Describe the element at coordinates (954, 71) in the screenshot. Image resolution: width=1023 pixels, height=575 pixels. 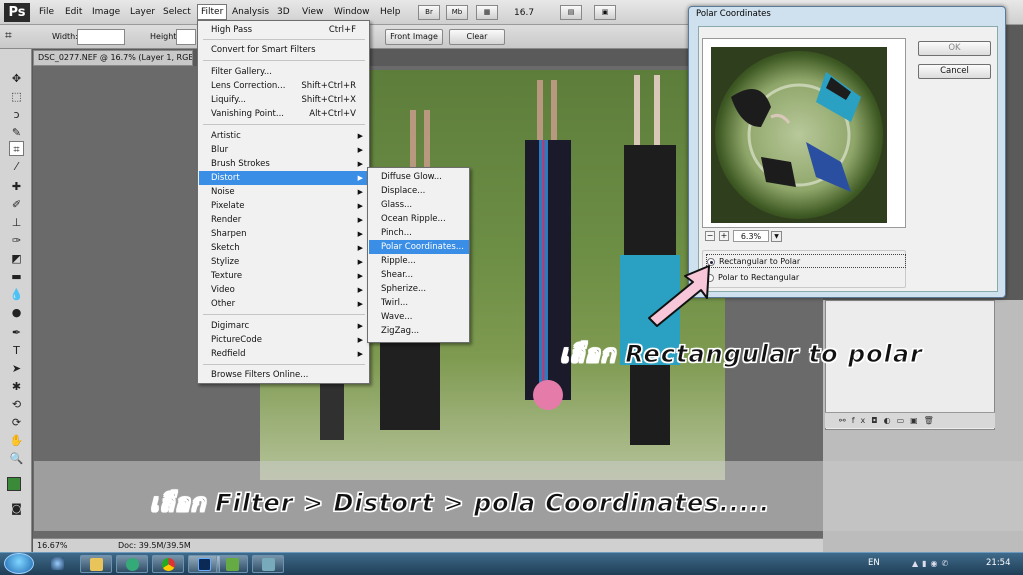
I see `cancel-button: Cancel` at that location.